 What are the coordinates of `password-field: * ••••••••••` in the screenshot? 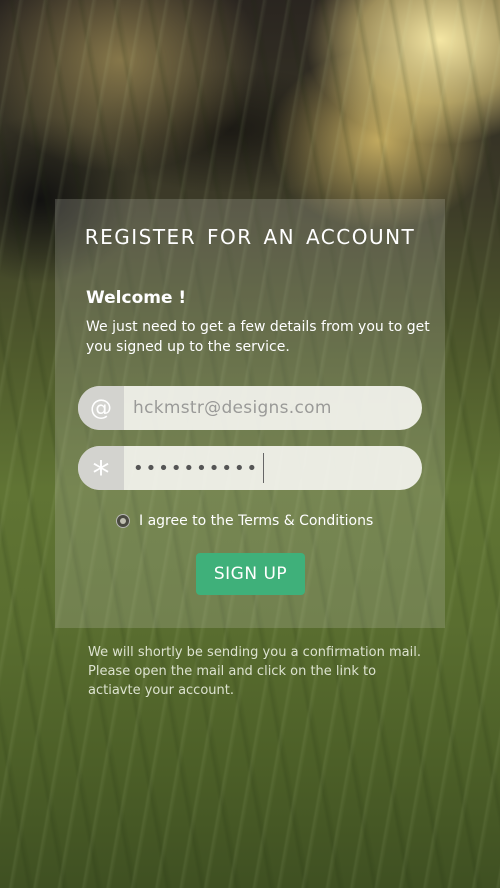 It's located at (250, 468).